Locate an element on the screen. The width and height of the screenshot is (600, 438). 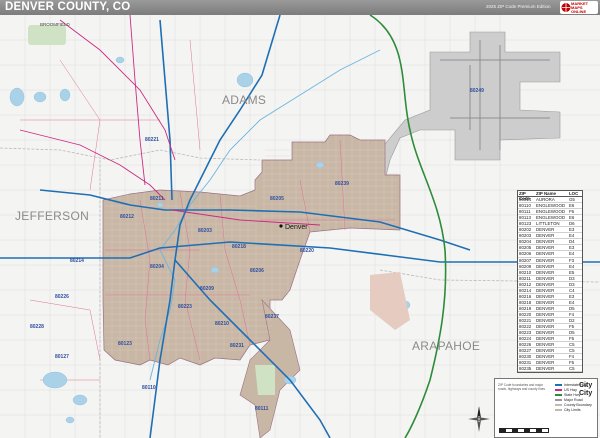
zip-label: 80220 is located at coordinates (307, 251).